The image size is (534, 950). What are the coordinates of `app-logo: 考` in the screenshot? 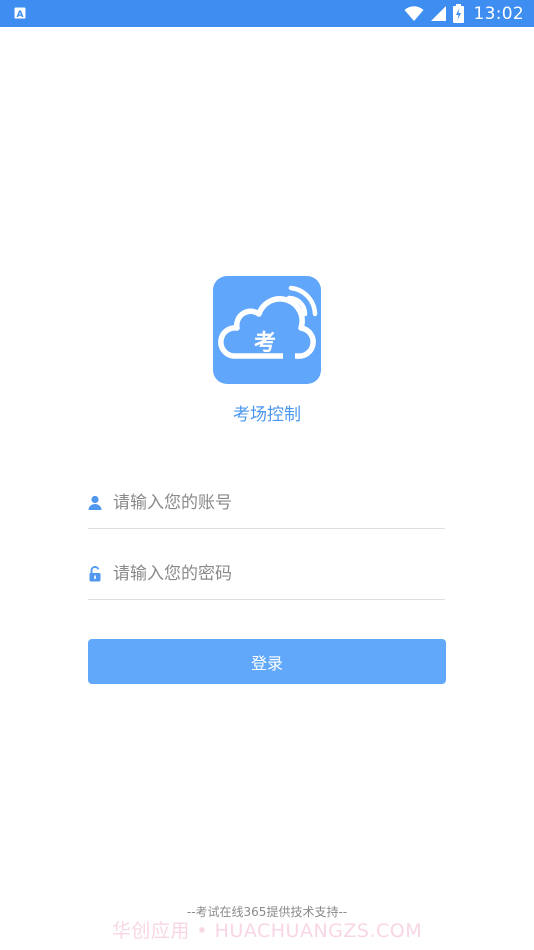 It's located at (267, 330).